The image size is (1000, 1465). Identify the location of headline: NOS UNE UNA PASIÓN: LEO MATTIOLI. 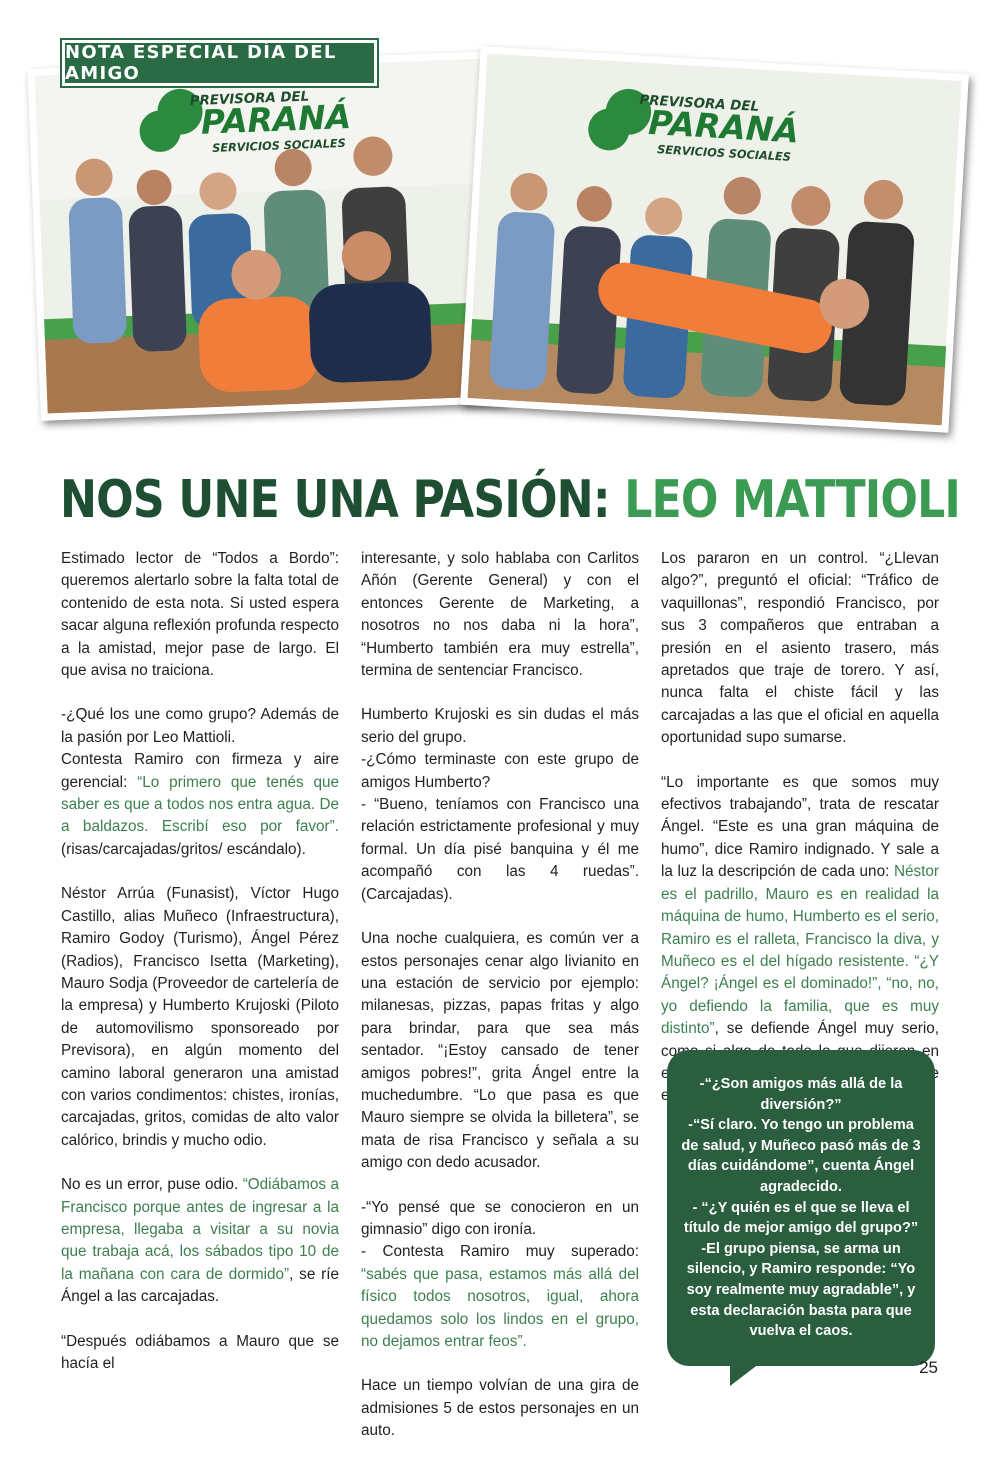
(510, 500).